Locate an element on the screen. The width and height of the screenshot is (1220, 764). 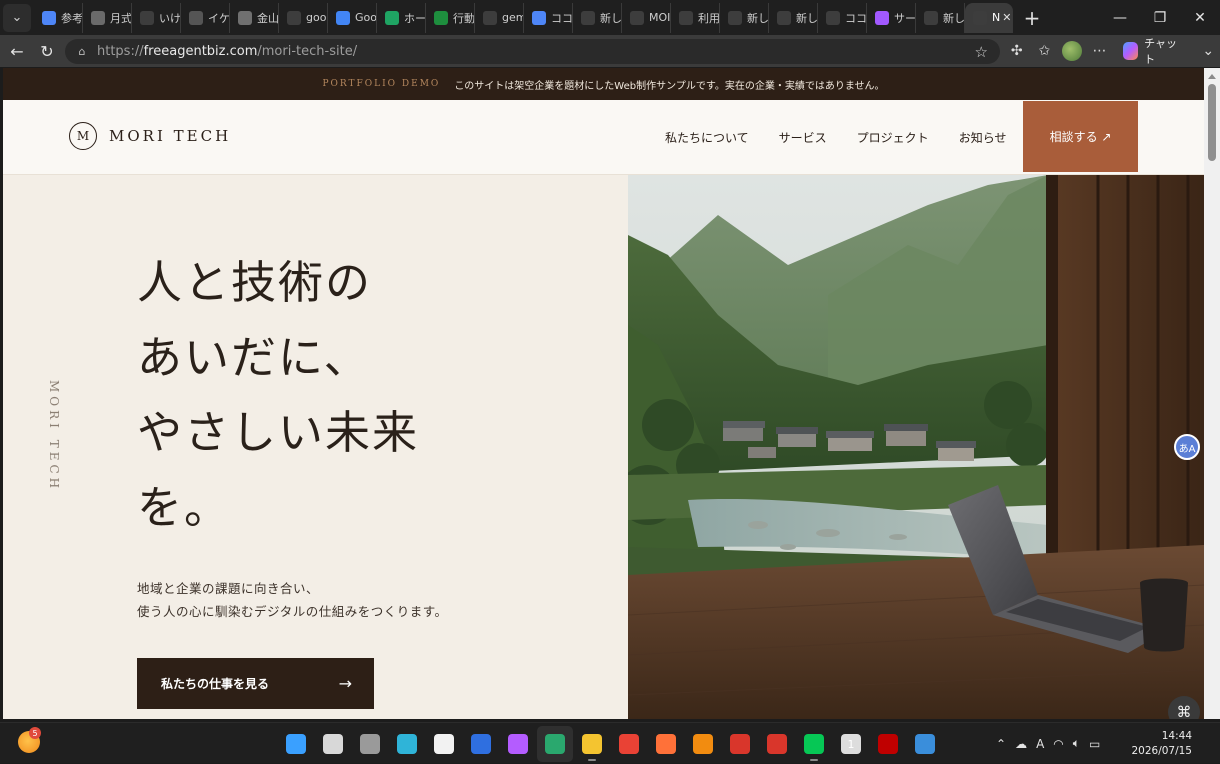
view-work-button: 私たちの仕事を見る → is located at coordinates (255, 683).